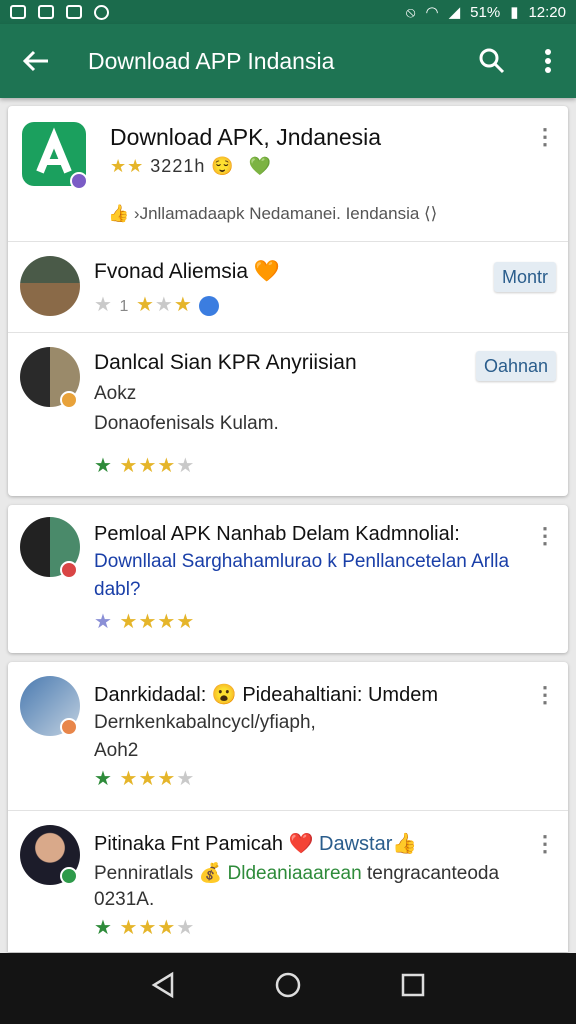  I want to click on item-subtitle: Aoh2, so click(116, 750).